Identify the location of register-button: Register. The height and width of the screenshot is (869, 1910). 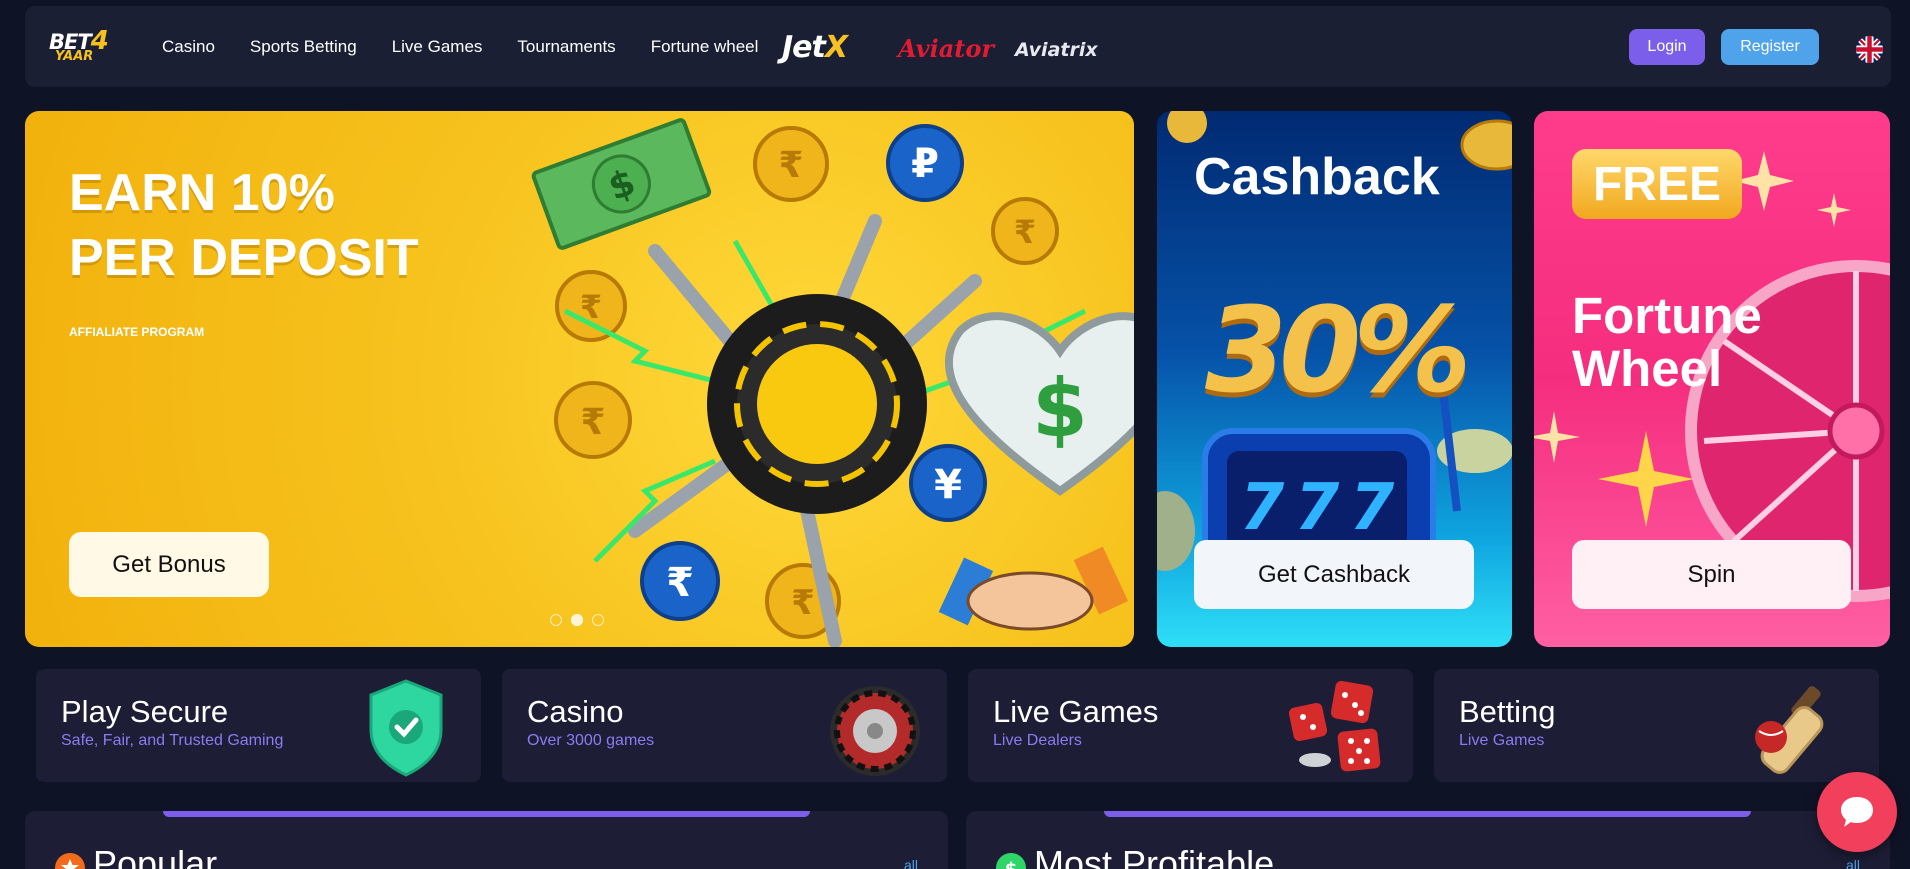
(1770, 47).